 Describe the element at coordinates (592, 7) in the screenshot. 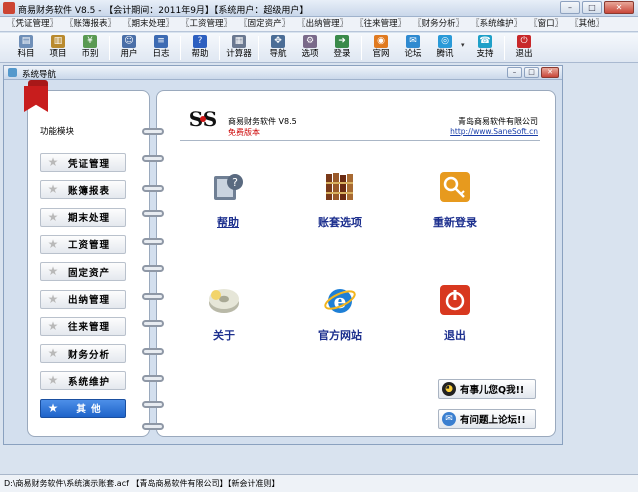

I see `maximize-button: □` at that location.